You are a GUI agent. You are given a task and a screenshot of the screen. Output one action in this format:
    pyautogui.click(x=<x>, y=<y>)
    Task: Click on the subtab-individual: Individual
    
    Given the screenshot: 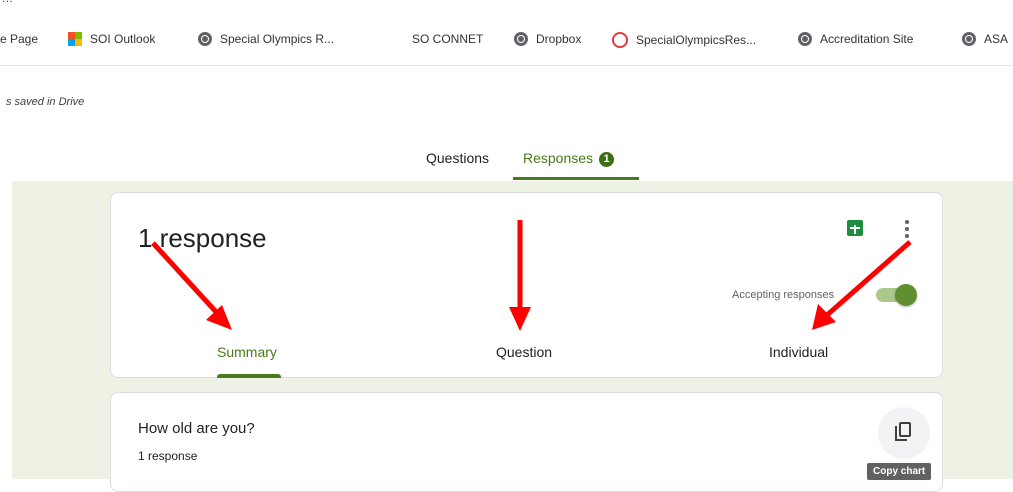 What is the action you would take?
    pyautogui.click(x=798, y=352)
    